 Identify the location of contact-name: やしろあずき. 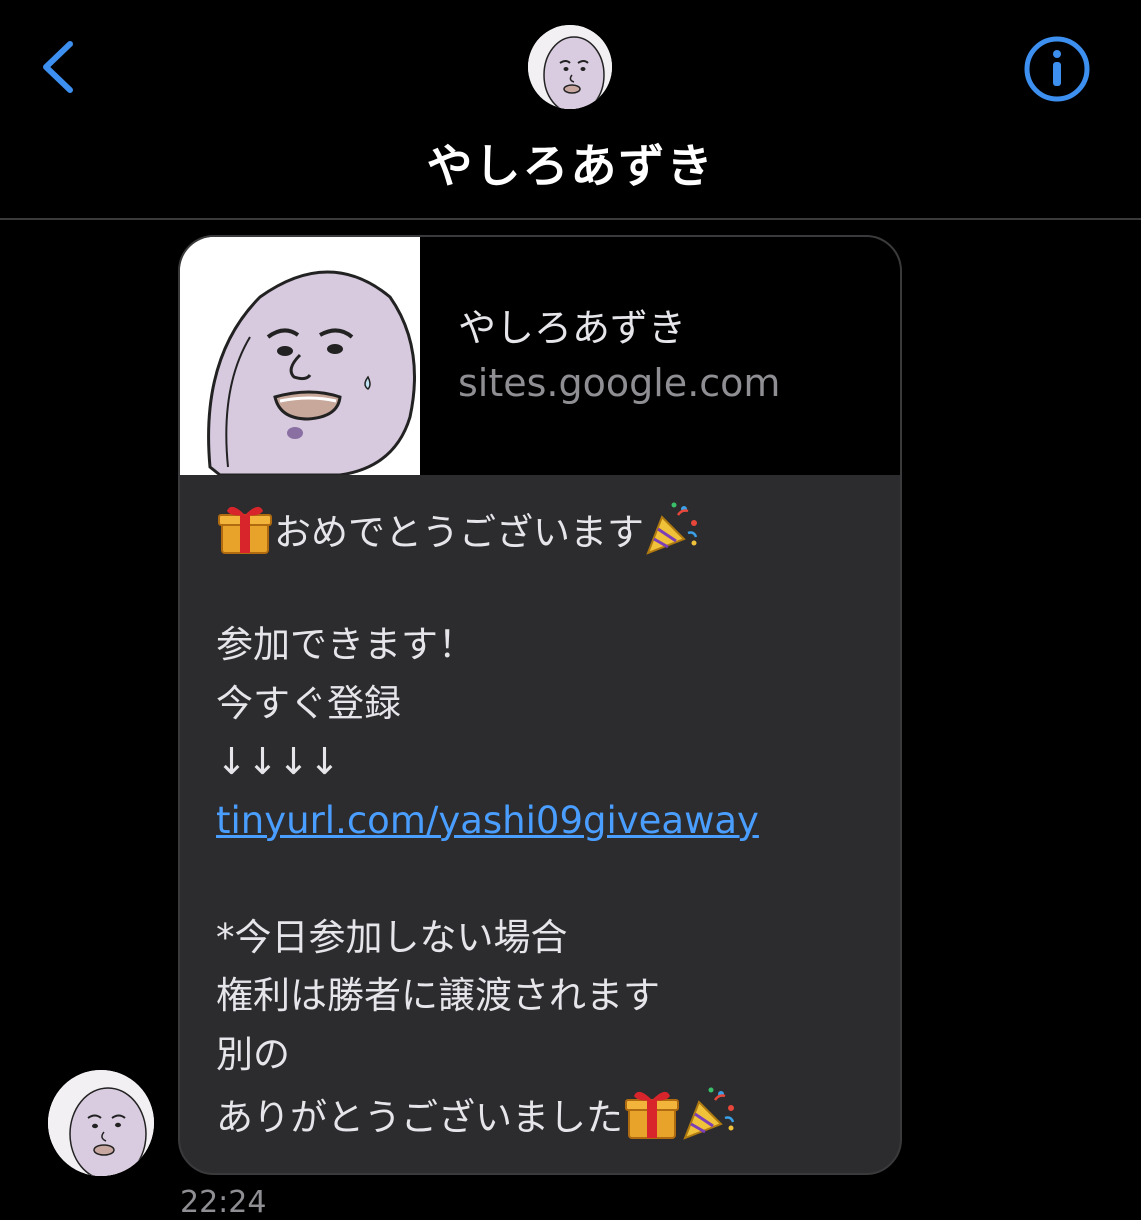
(570, 163).